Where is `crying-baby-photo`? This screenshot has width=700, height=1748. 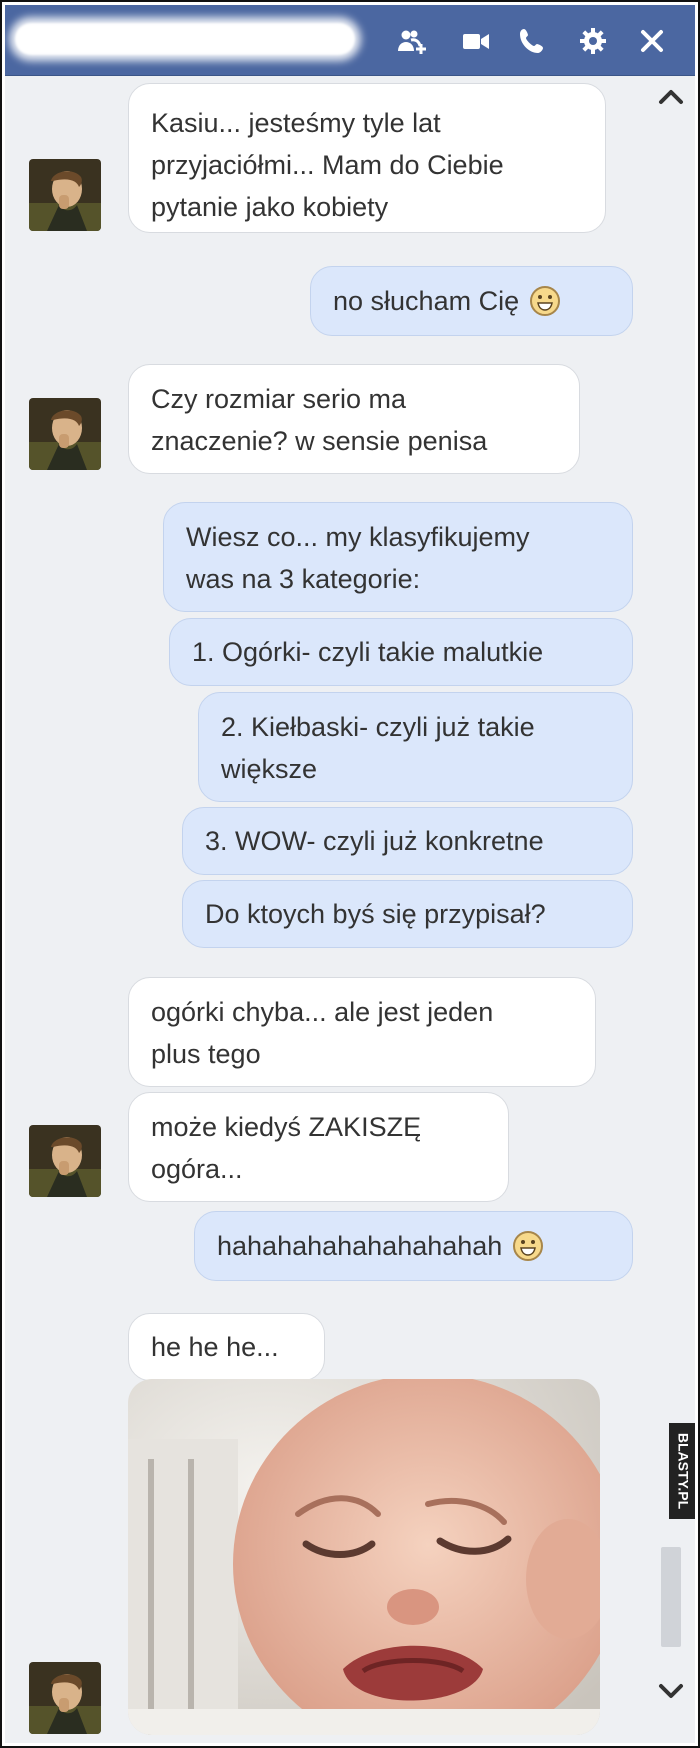
crying-baby-photo is located at coordinates (364, 1557).